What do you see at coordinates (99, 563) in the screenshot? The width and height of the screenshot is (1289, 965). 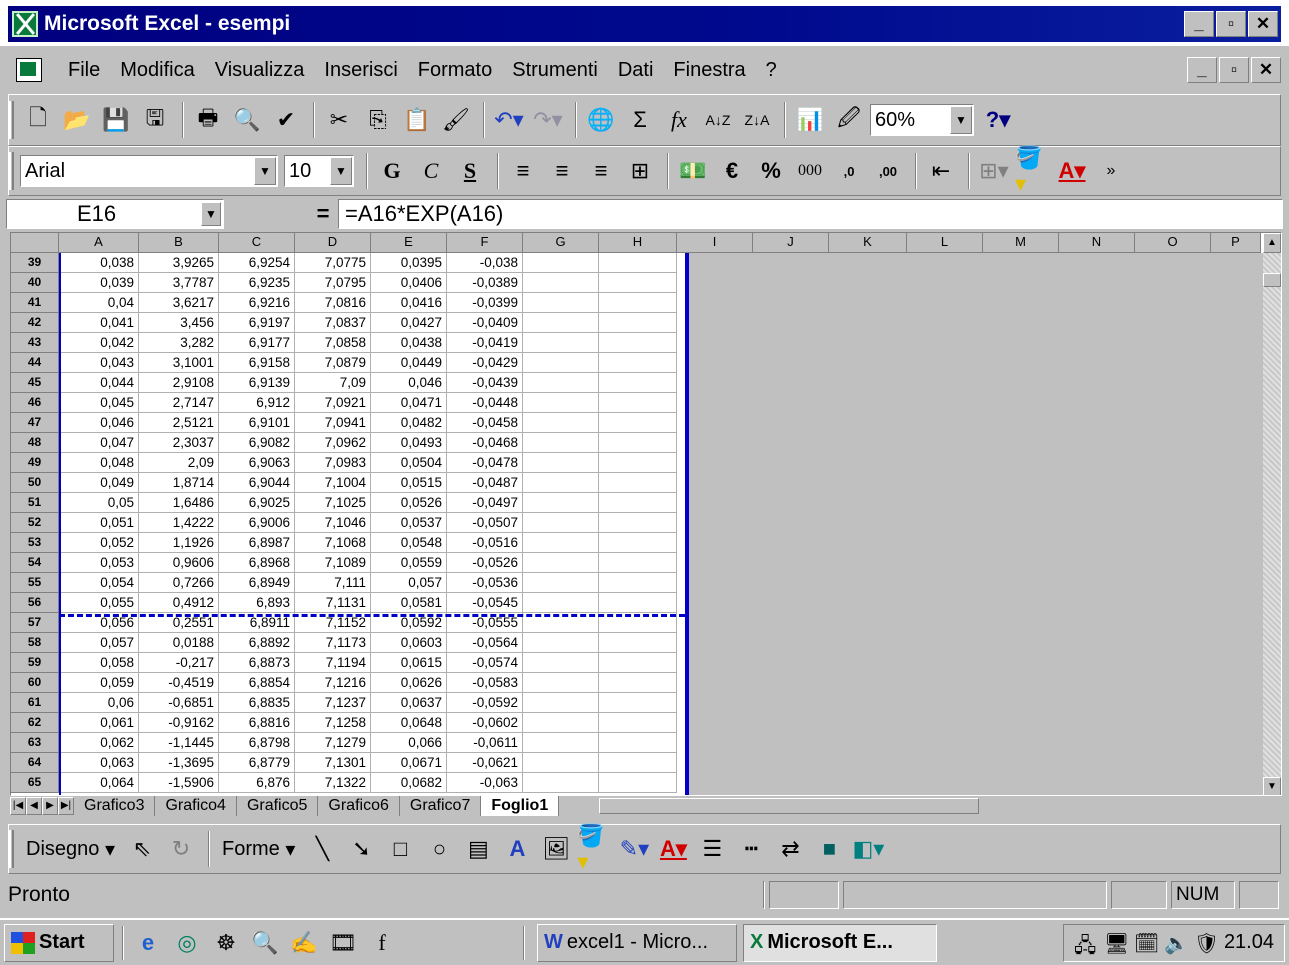 I see `cell-a: 0,053` at bounding box center [99, 563].